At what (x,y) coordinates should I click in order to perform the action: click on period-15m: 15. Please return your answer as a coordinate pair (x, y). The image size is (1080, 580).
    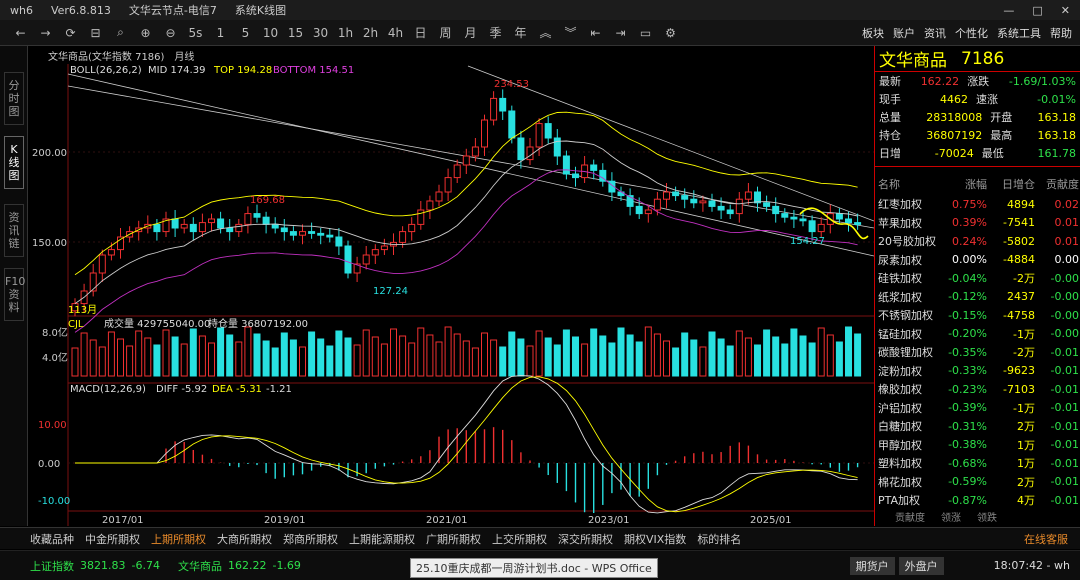
    Looking at the image, I should click on (295, 33).